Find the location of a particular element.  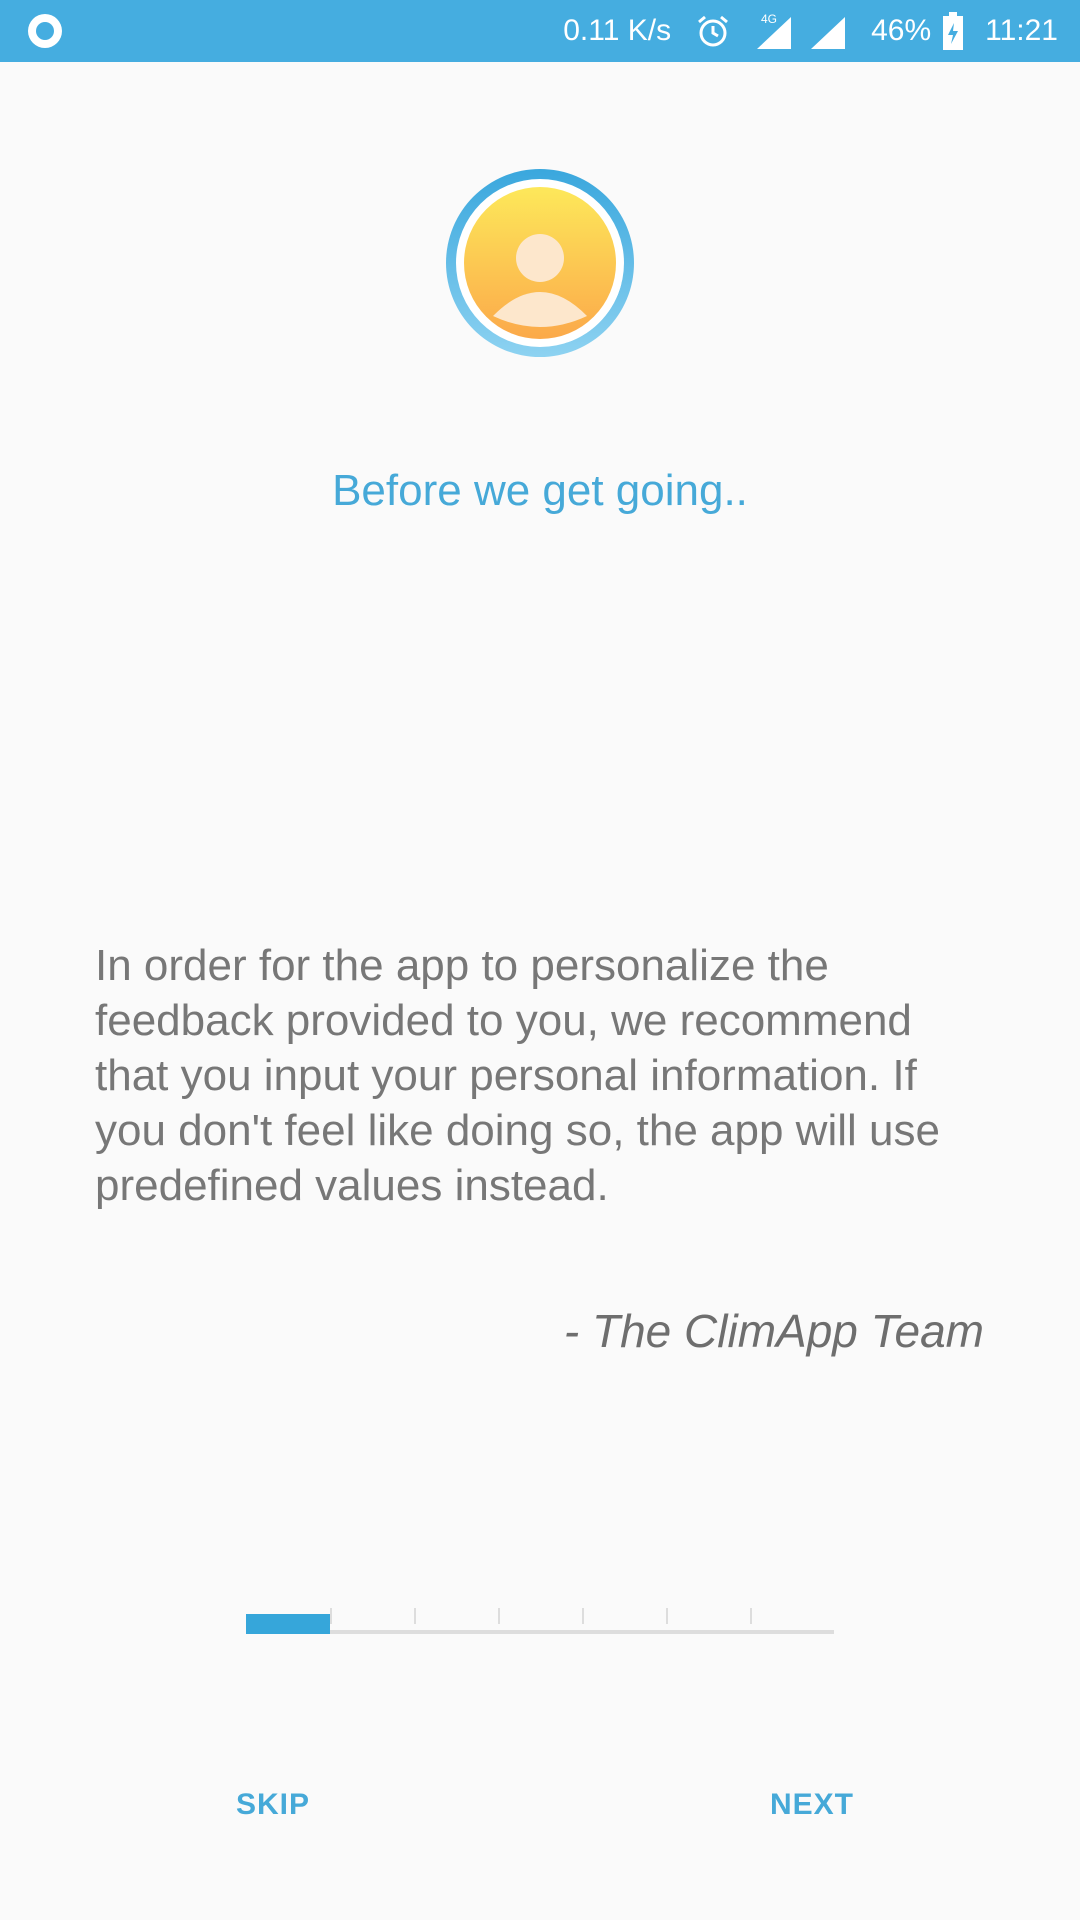

cell-signal-icon is located at coordinates (828, 33).